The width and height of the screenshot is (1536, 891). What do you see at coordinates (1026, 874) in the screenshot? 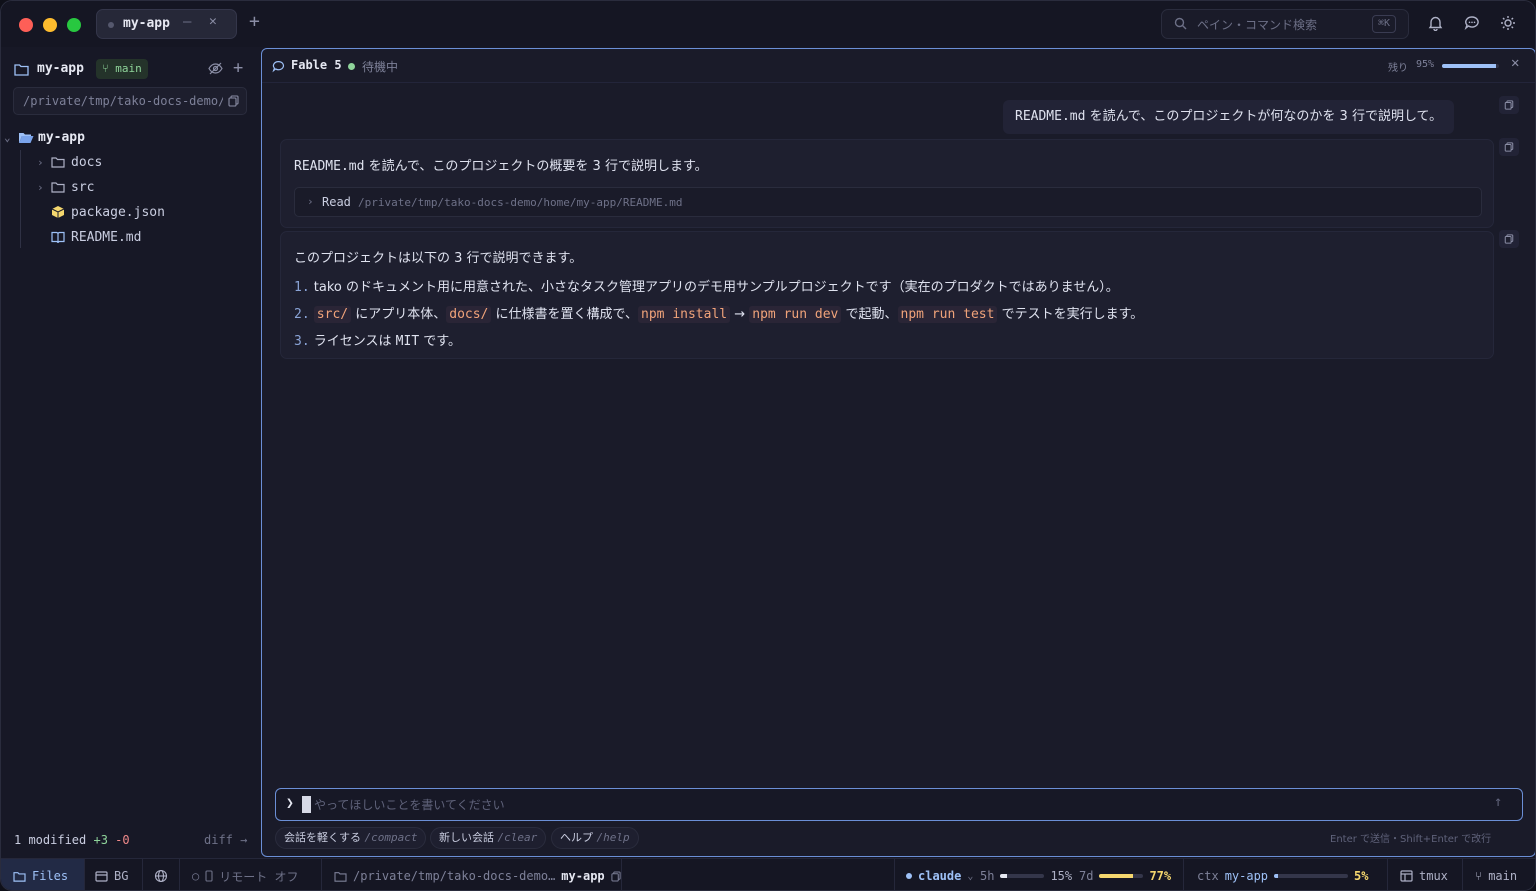
I see `usage-5h: 5h 15%` at bounding box center [1026, 874].